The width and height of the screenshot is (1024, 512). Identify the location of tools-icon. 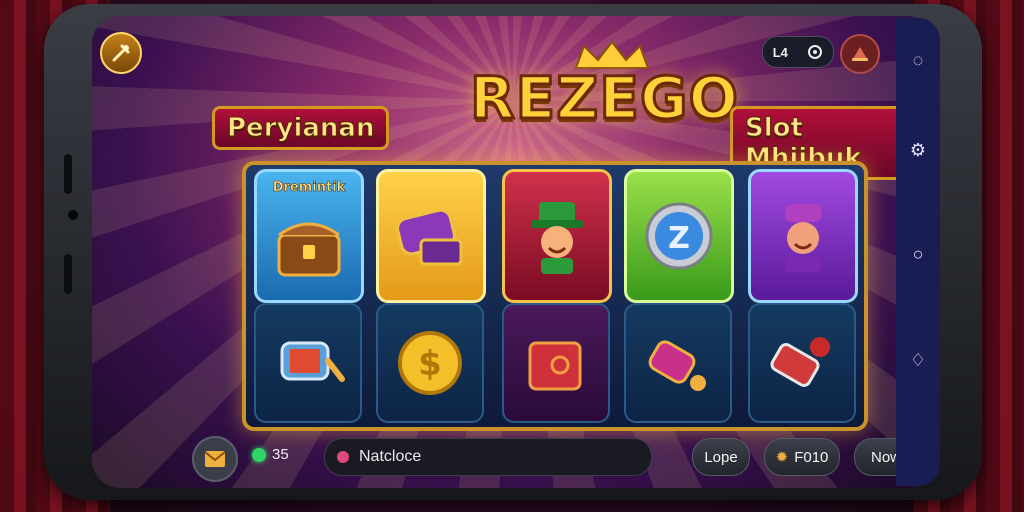
(121, 53).